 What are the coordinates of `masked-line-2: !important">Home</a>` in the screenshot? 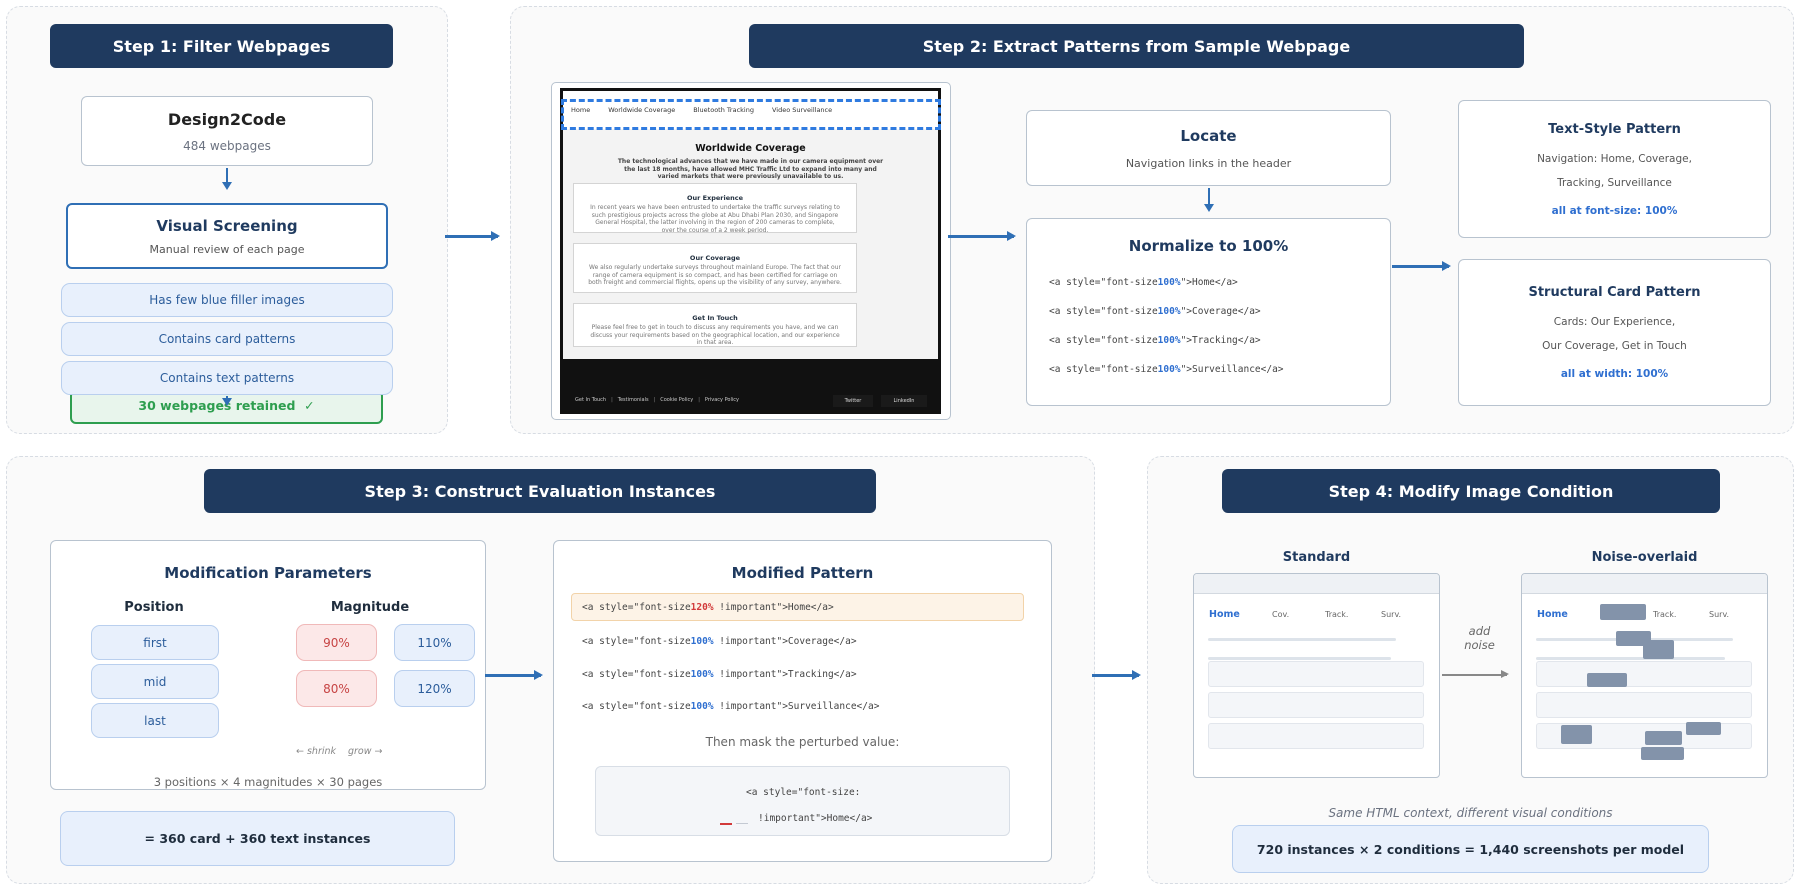 It's located at (815, 818).